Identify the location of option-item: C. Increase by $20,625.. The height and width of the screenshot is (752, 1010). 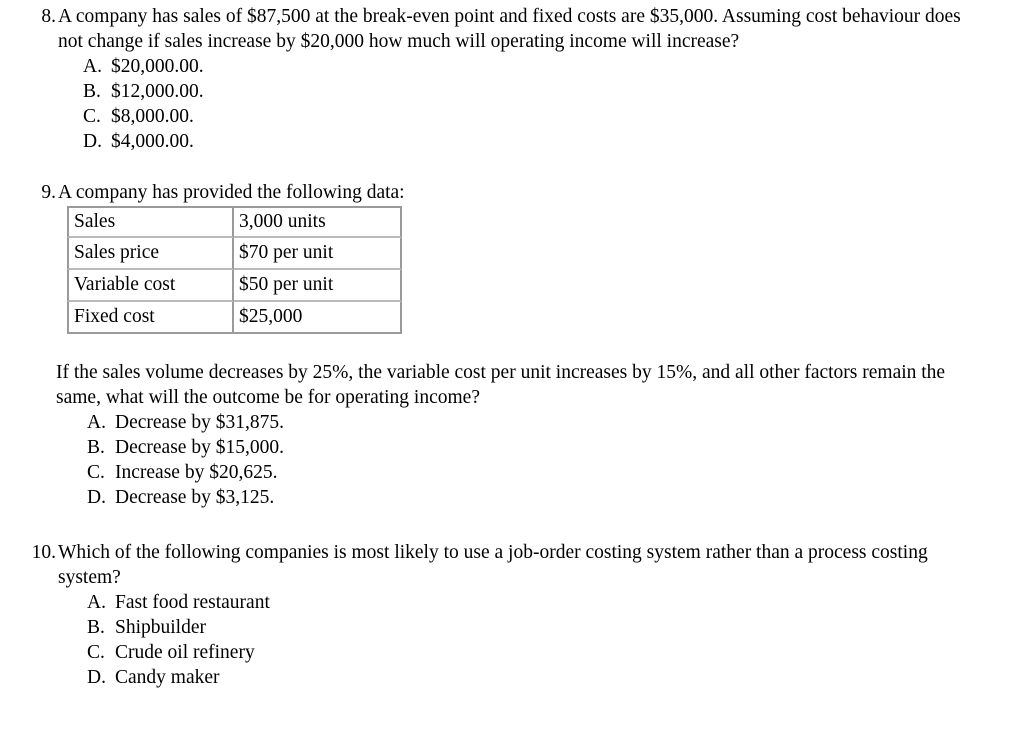
(538, 472).